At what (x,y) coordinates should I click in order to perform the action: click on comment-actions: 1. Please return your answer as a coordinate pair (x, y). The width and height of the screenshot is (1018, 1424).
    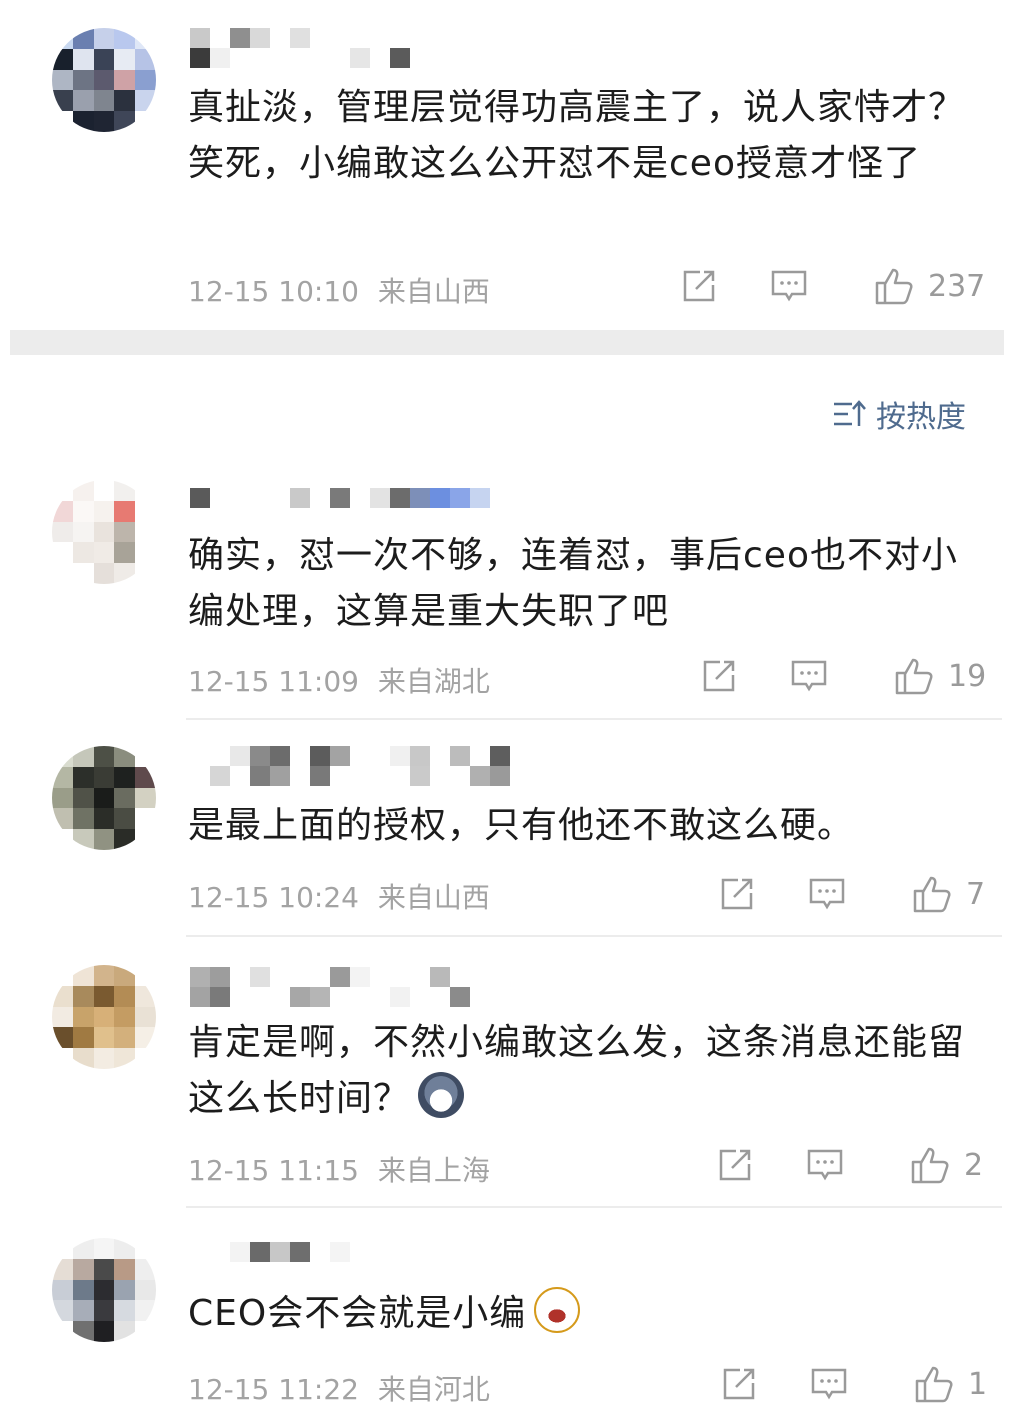
    Looking at the image, I should click on (853, 1384).